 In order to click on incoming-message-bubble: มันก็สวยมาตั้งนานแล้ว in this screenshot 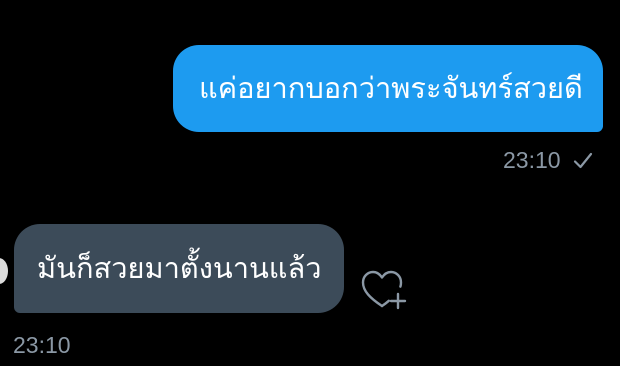, I will do `click(179, 268)`.